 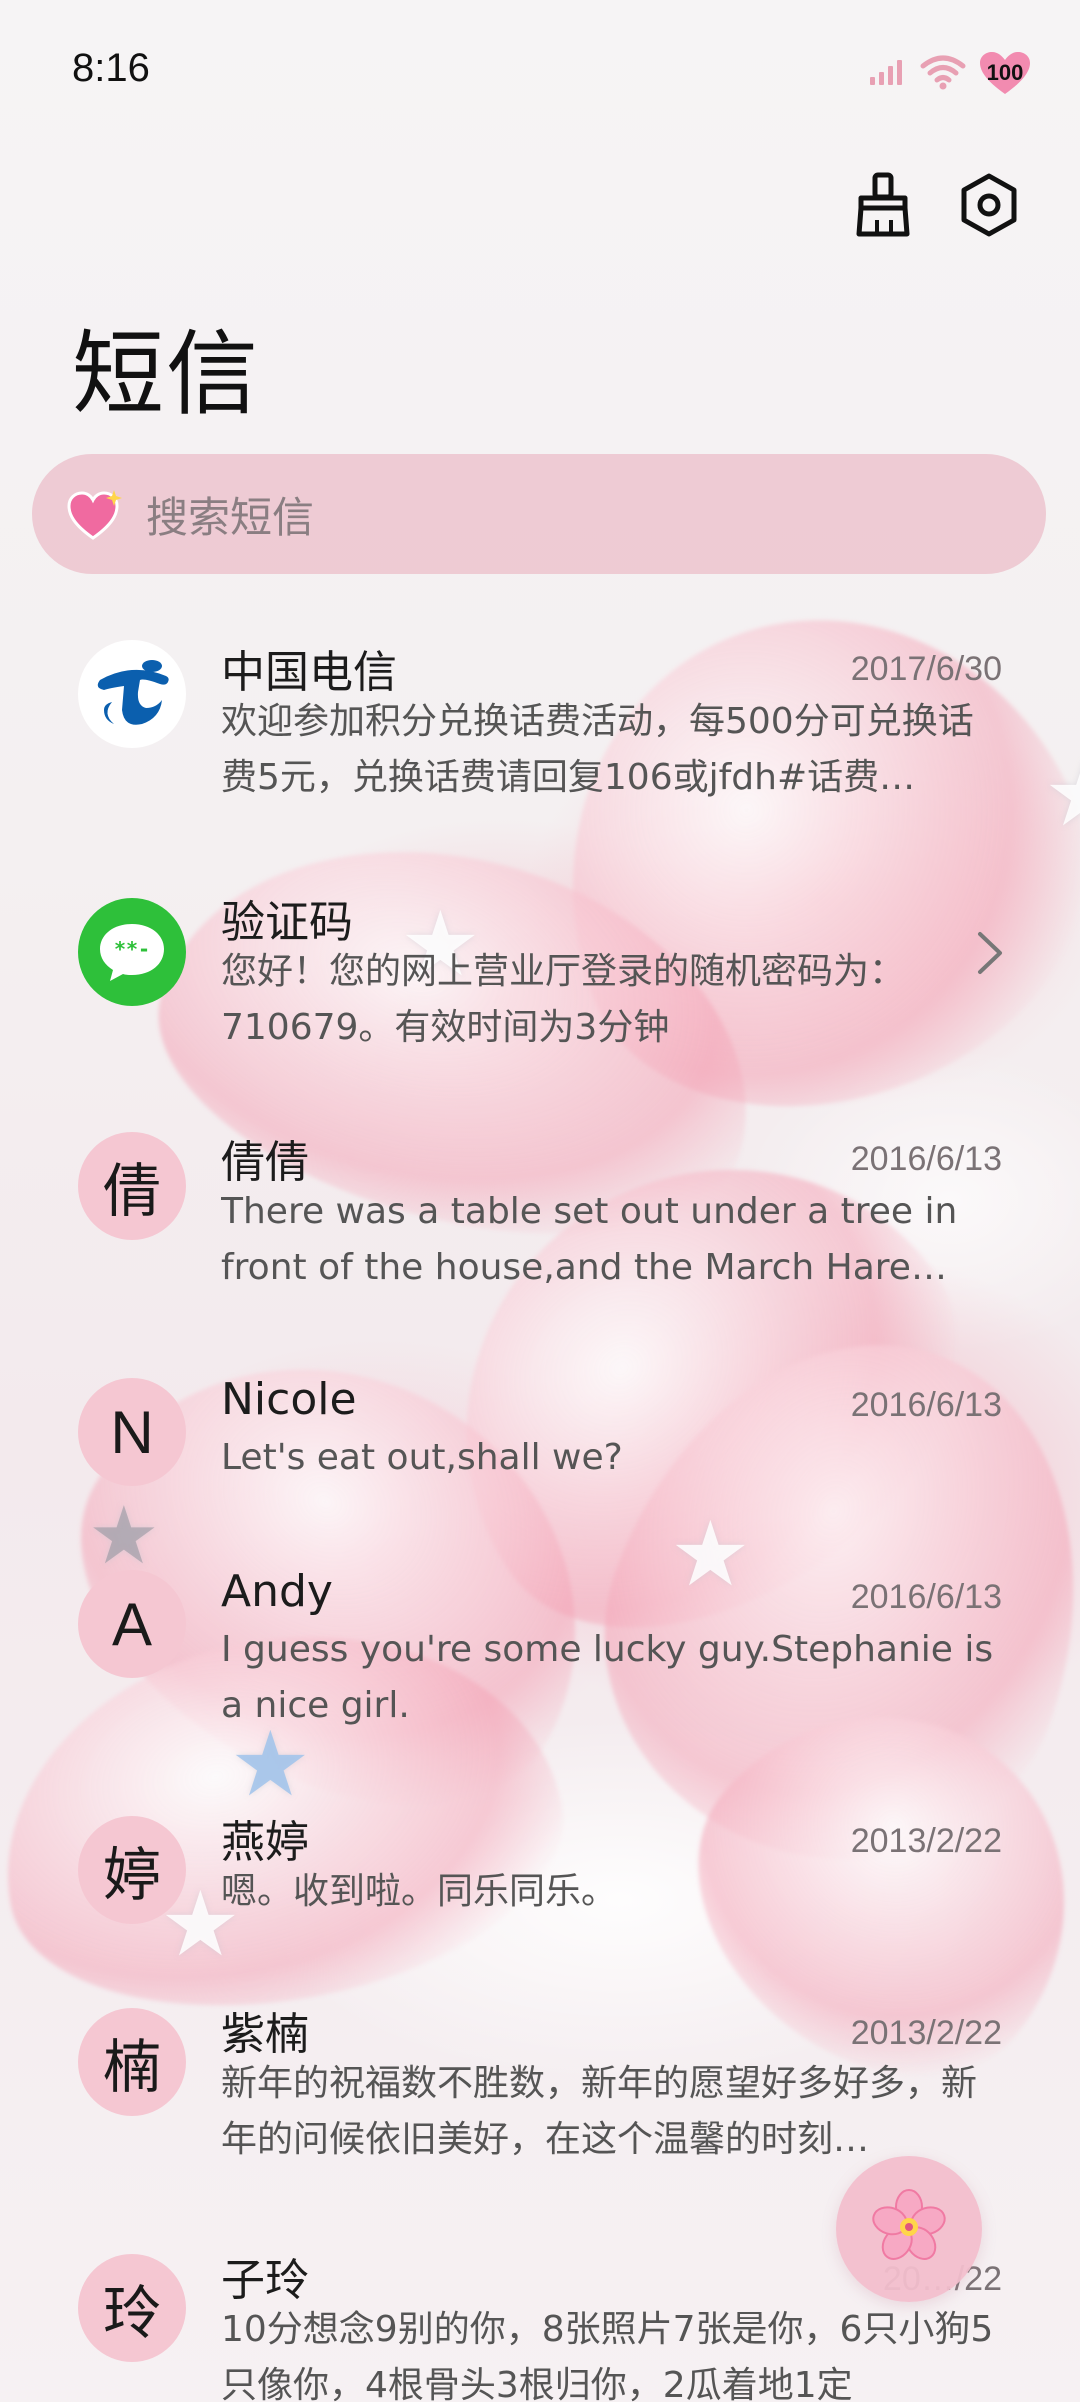 I want to click on battery-heart-icon: 100, so click(x=1005, y=74).